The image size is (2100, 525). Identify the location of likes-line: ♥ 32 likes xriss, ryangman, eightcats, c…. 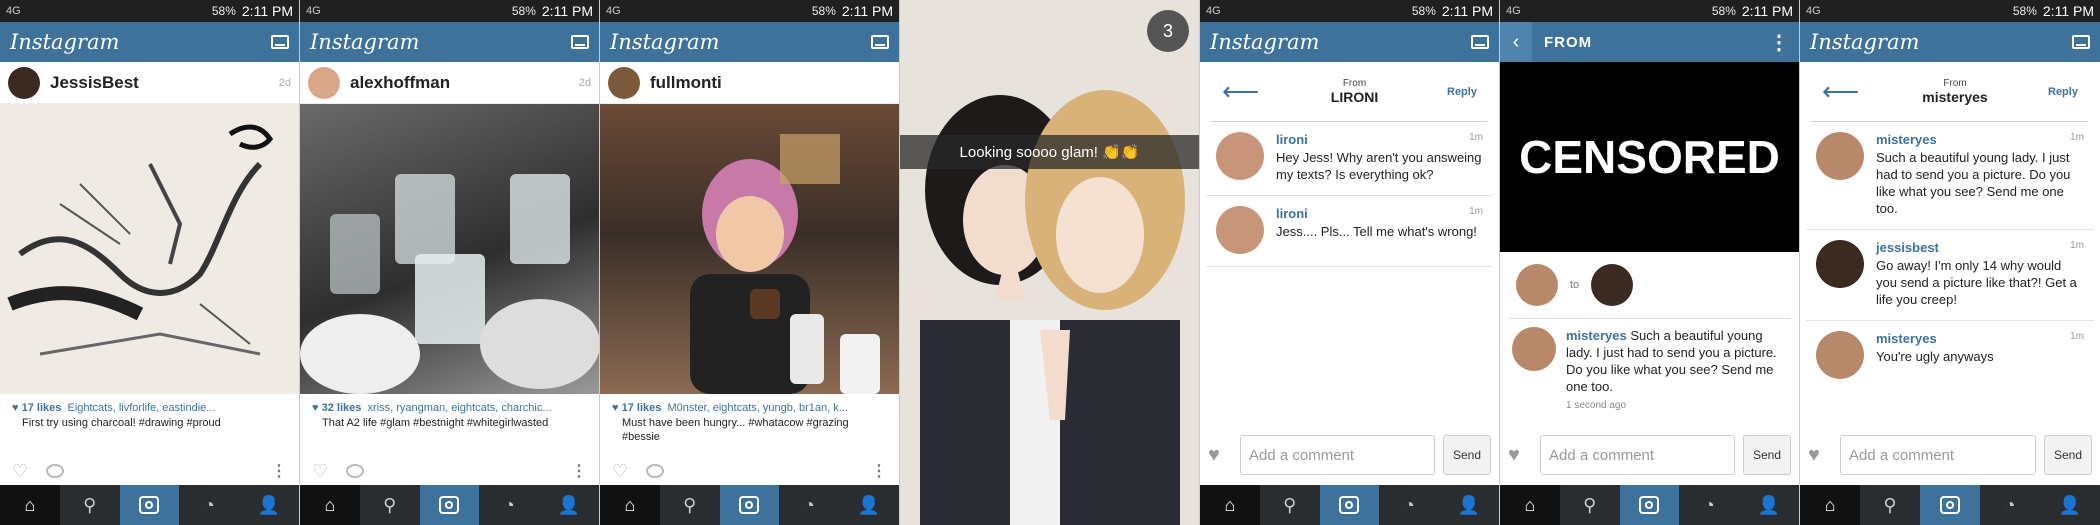
(449, 404).